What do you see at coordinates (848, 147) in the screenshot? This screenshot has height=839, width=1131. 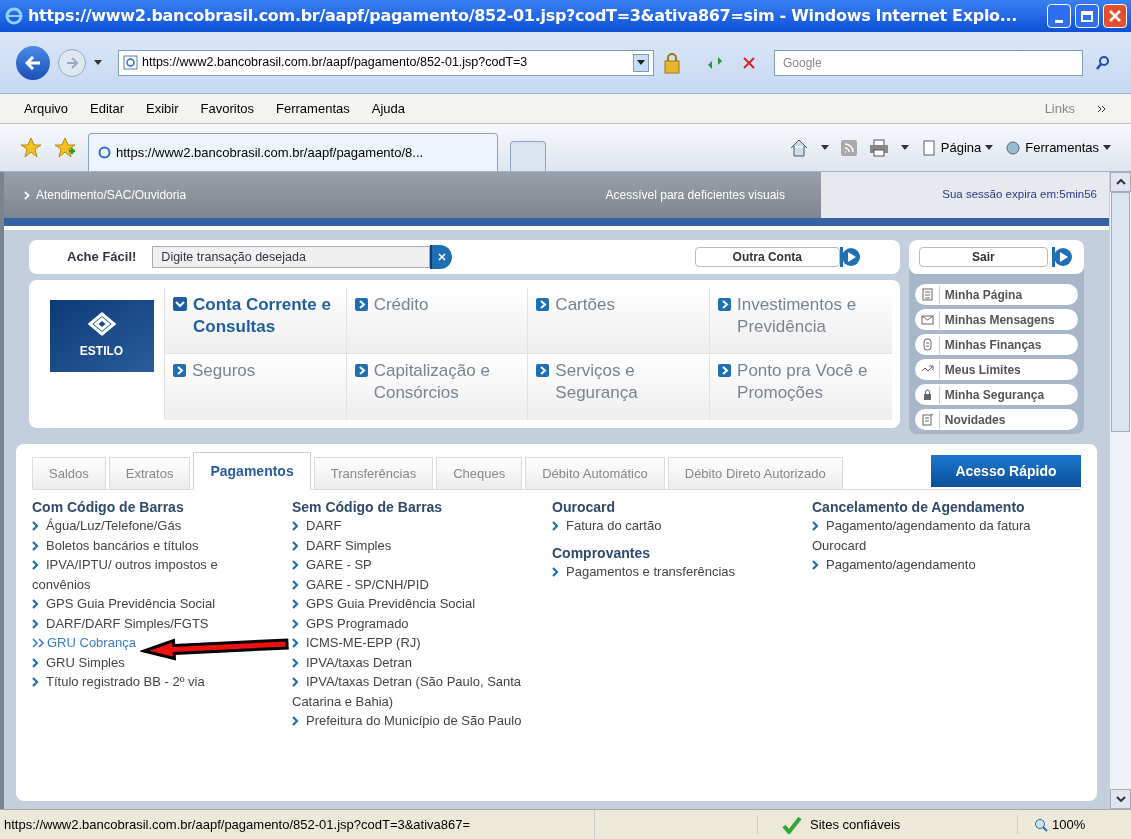 I see `feed-icon` at bounding box center [848, 147].